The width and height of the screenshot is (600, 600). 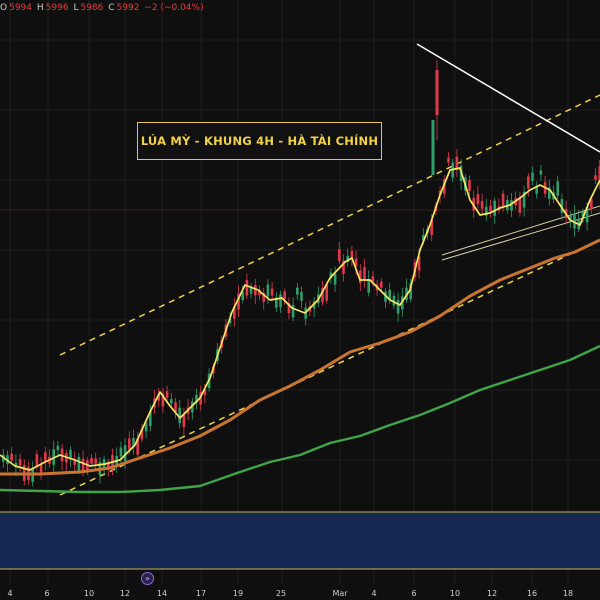 What do you see at coordinates (20, 8) in the screenshot?
I see `open-value: 5994` at bounding box center [20, 8].